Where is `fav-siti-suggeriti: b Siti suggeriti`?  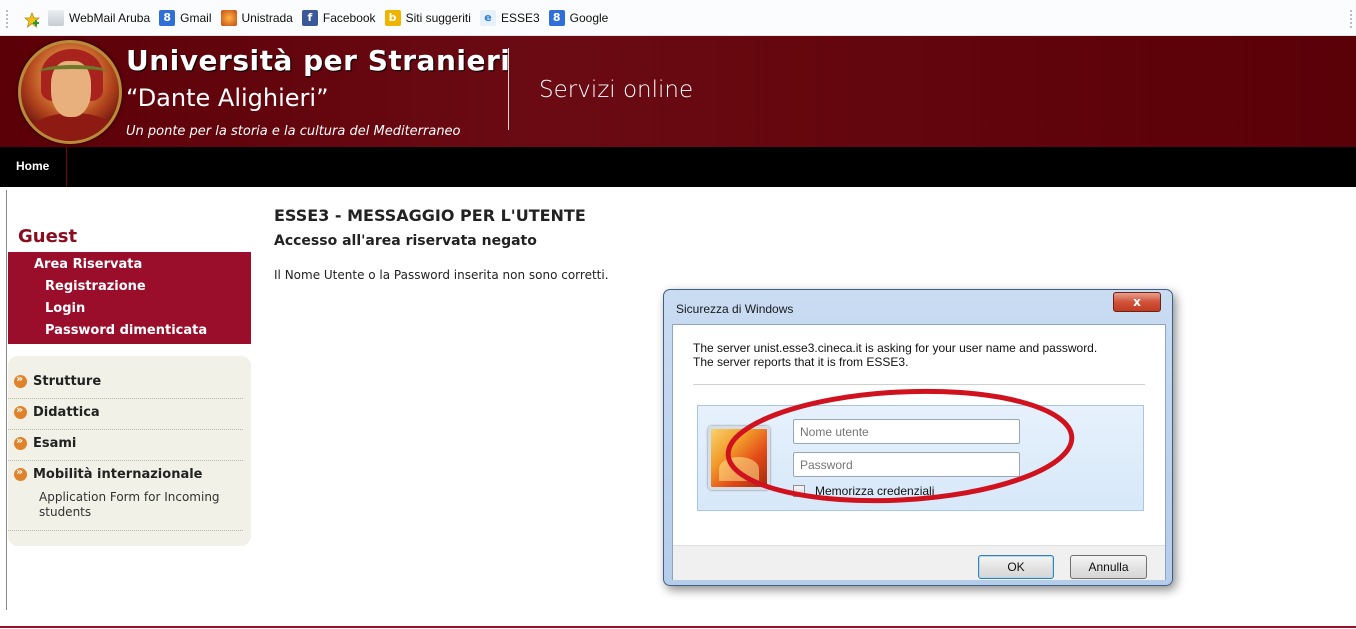 fav-siti-suggeriti: b Siti suggeriti is located at coordinates (427, 18).